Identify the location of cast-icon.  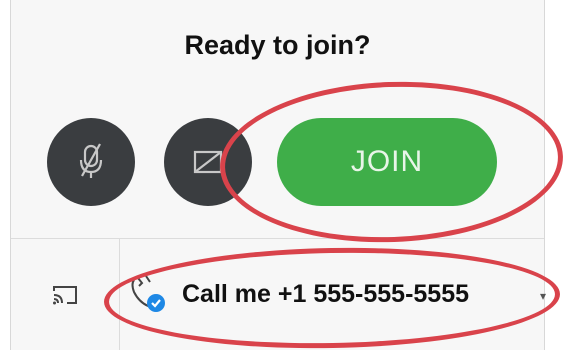
(65, 294).